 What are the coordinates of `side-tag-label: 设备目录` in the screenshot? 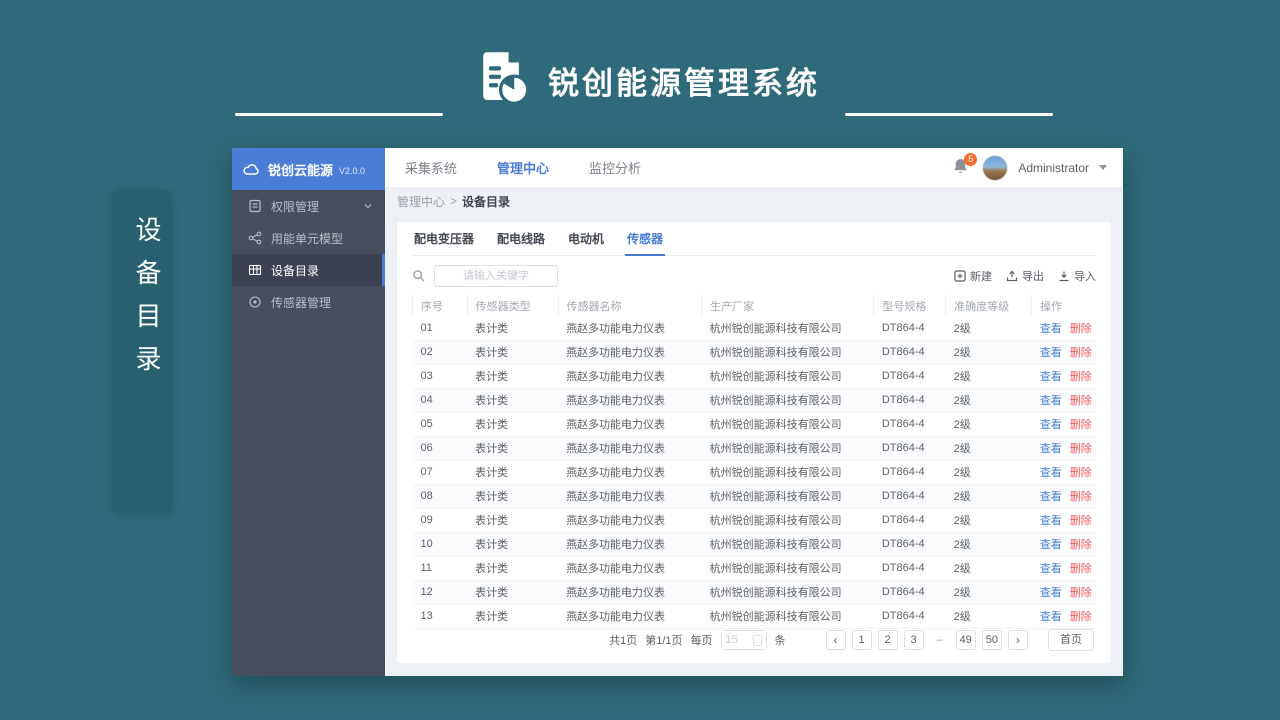 It's located at (147, 302).